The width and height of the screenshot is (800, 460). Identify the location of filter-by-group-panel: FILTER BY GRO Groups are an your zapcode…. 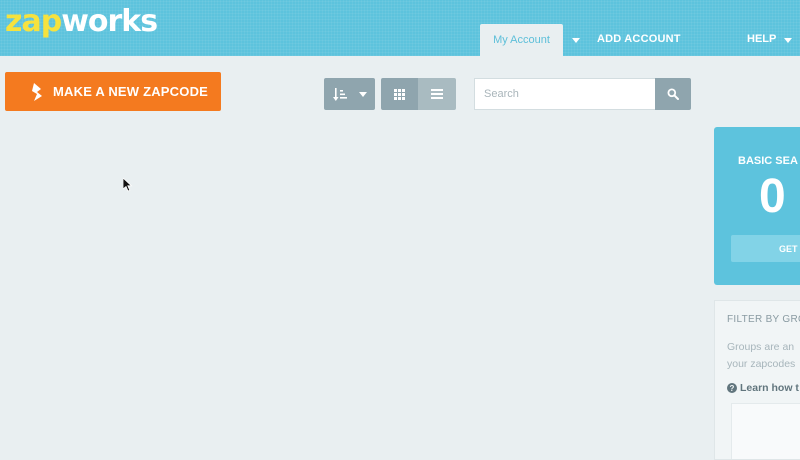
(757, 380).